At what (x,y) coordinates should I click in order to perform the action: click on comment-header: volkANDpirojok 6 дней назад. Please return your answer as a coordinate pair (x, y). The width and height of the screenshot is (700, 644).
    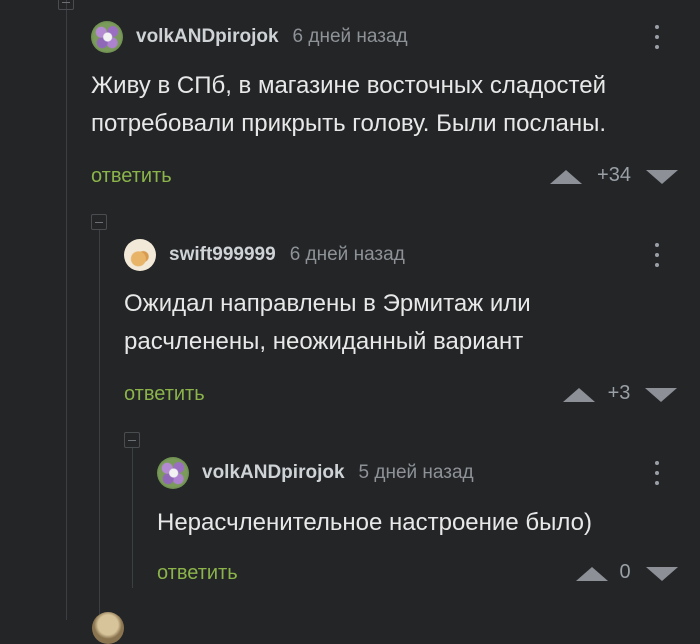
    Looking at the image, I should click on (249, 37).